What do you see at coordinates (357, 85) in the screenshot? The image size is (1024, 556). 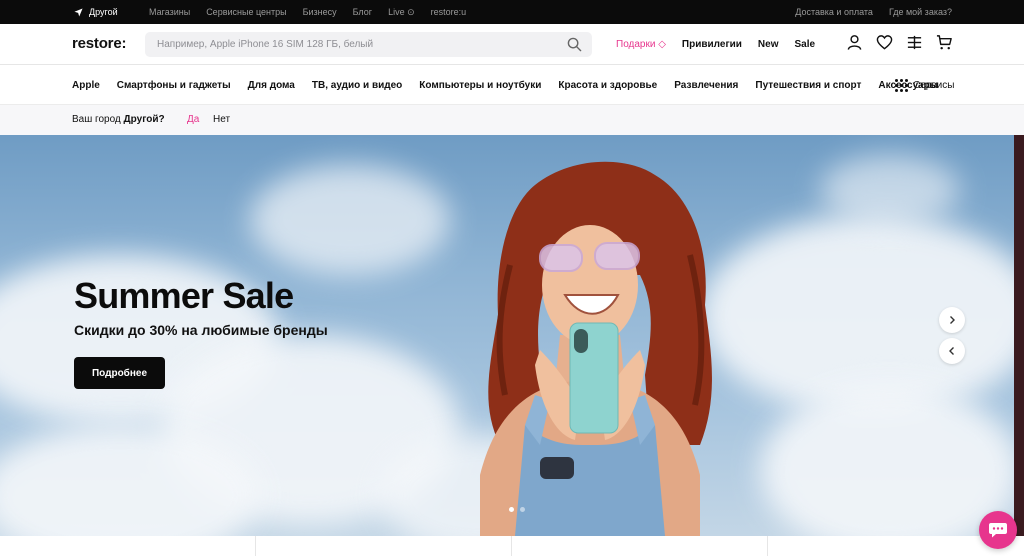 I see `category-tv-audio: ТВ, аудио и видео` at bounding box center [357, 85].